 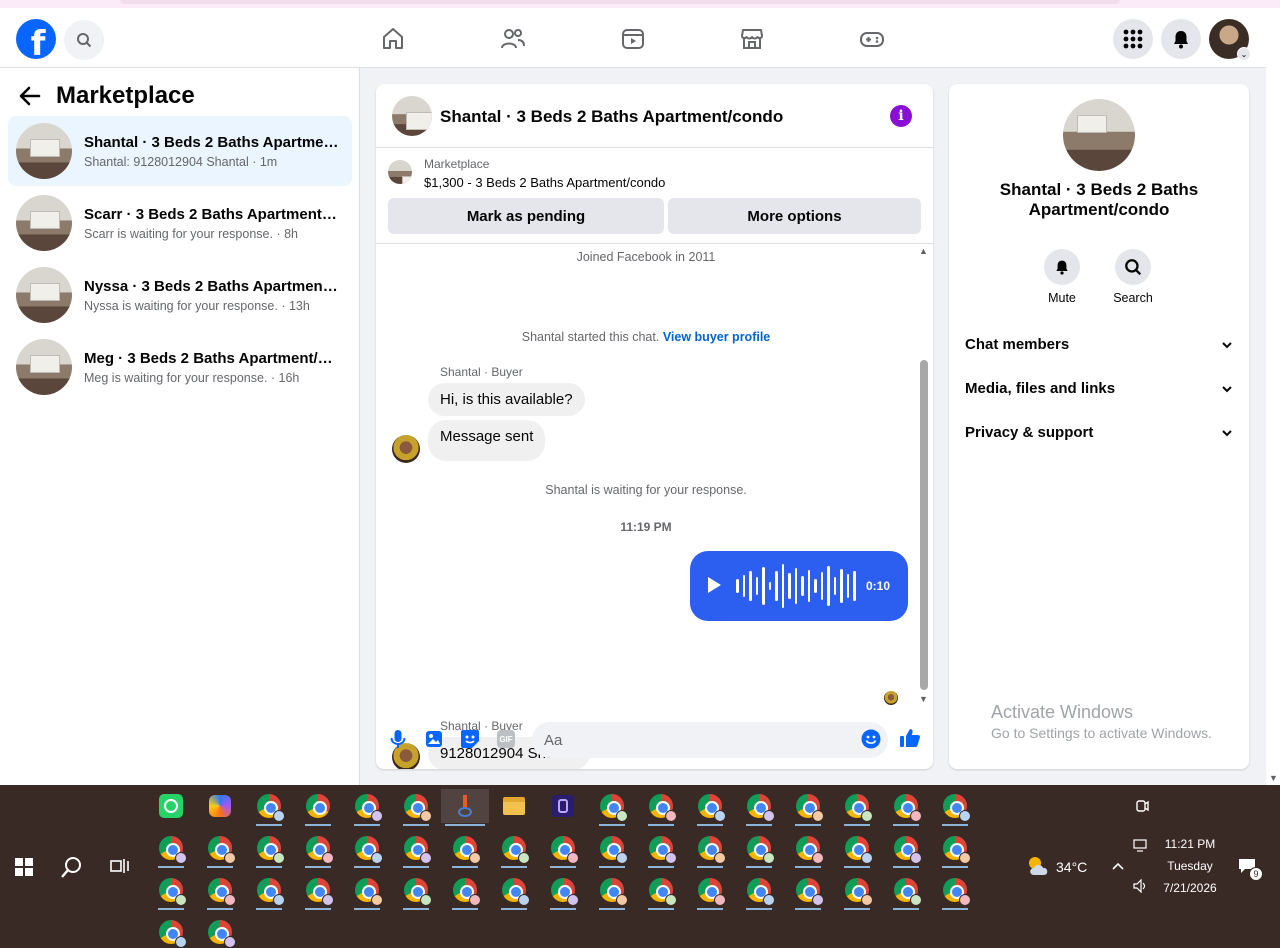 I want to click on nav-marketplace, so click(x=752, y=39).